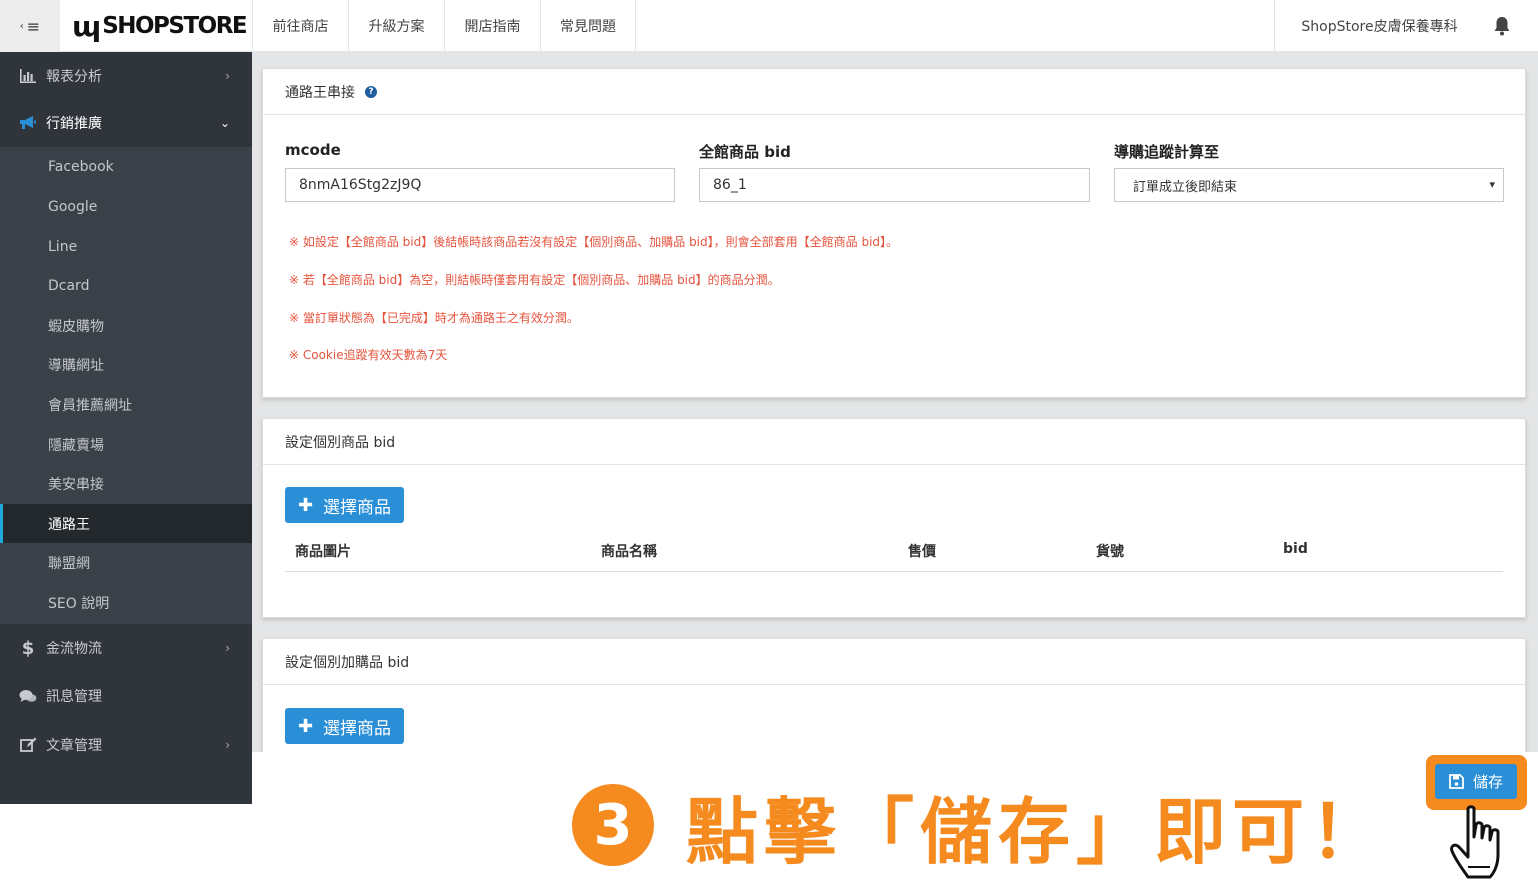 This screenshot has height=886, width=1538. Describe the element at coordinates (480, 185) in the screenshot. I see `mcode-input: 8nmA16Stg2zJ9Q` at that location.